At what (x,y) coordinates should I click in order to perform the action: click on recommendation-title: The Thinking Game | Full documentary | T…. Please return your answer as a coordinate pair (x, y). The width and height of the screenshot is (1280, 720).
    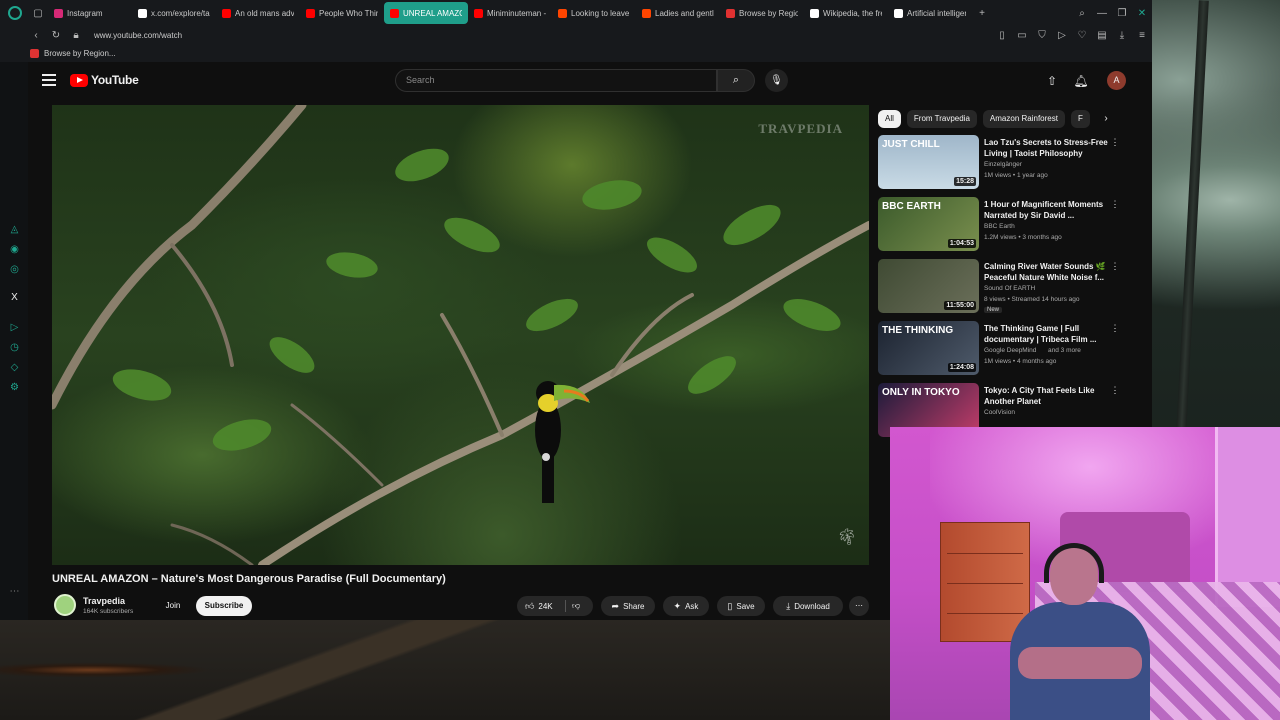
    Looking at the image, I should click on (1052, 334).